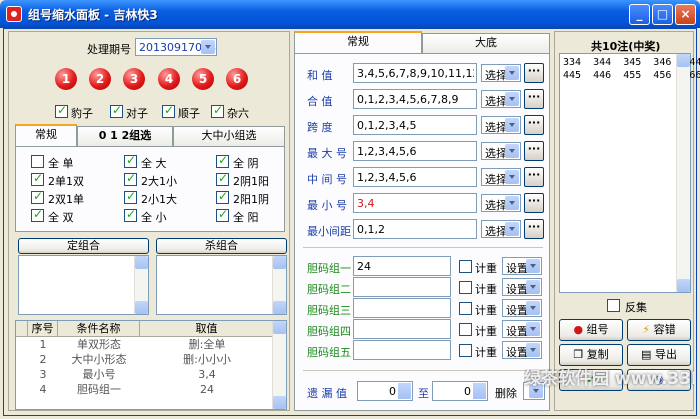 The height and width of the screenshot is (419, 700). I want to click on opt-2xiao1da, so click(130, 196).